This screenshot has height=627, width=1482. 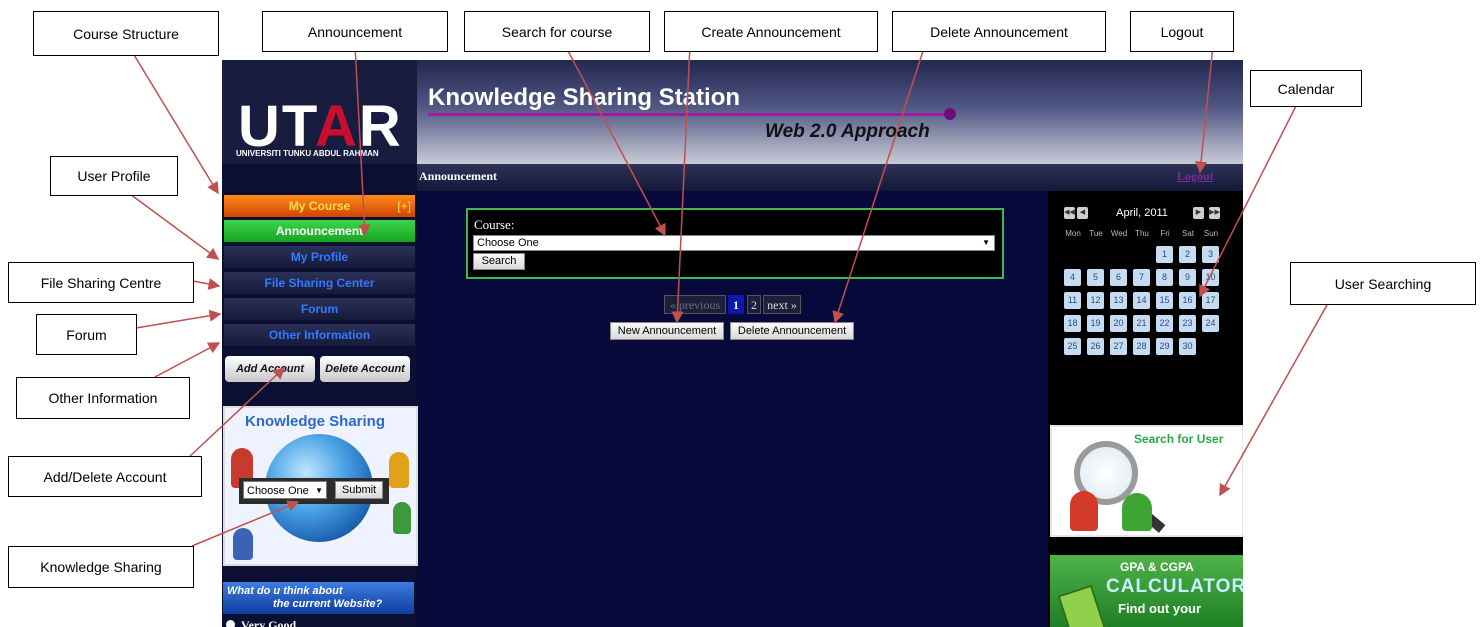 I want to click on logo-wordmark: UTAR, so click(x=320, y=126).